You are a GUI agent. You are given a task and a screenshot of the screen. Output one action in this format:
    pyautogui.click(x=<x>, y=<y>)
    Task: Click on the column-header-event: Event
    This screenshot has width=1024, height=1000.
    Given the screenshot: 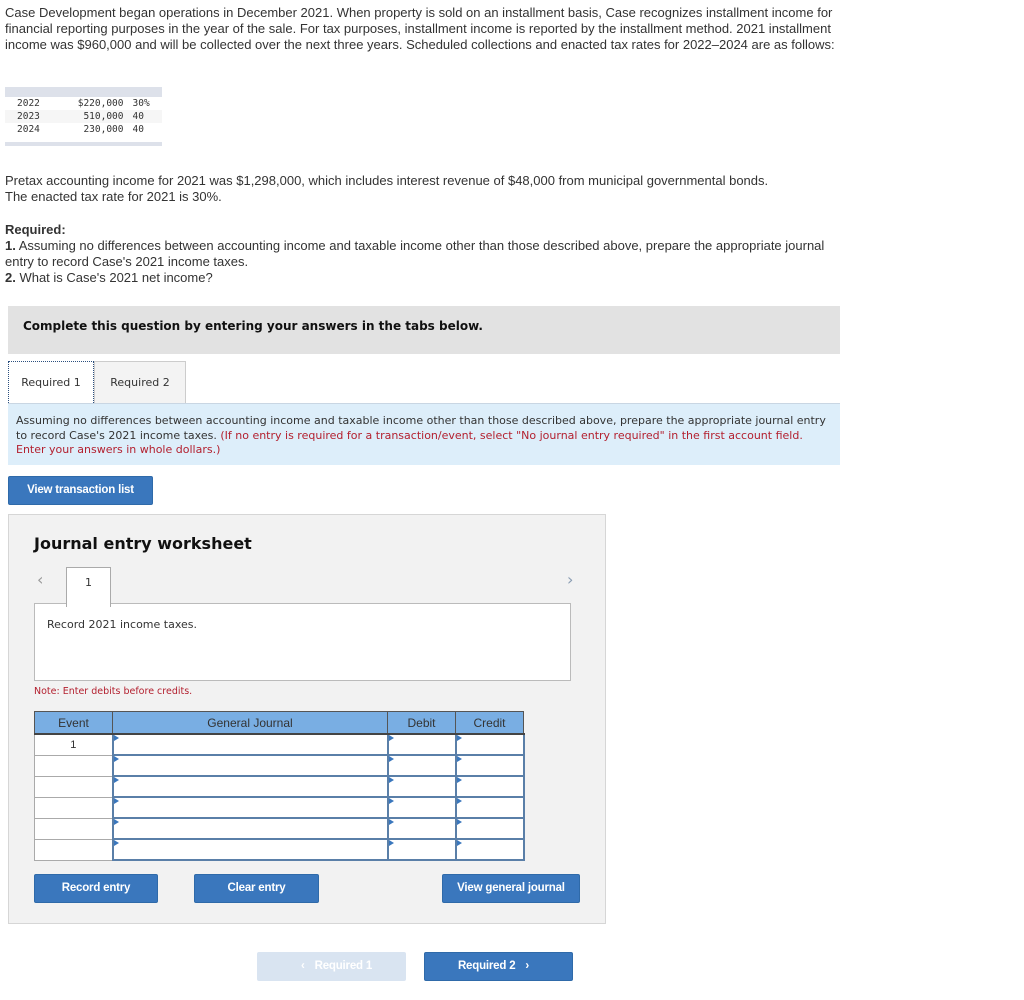 What is the action you would take?
    pyautogui.click(x=73, y=723)
    